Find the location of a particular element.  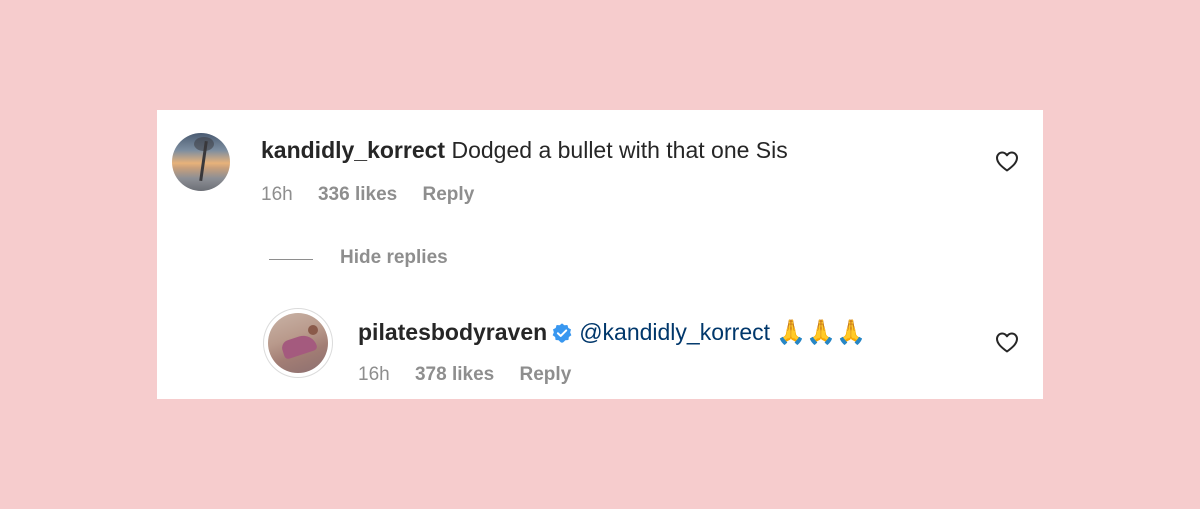

reply-likes: 378 likes is located at coordinates (454, 374).